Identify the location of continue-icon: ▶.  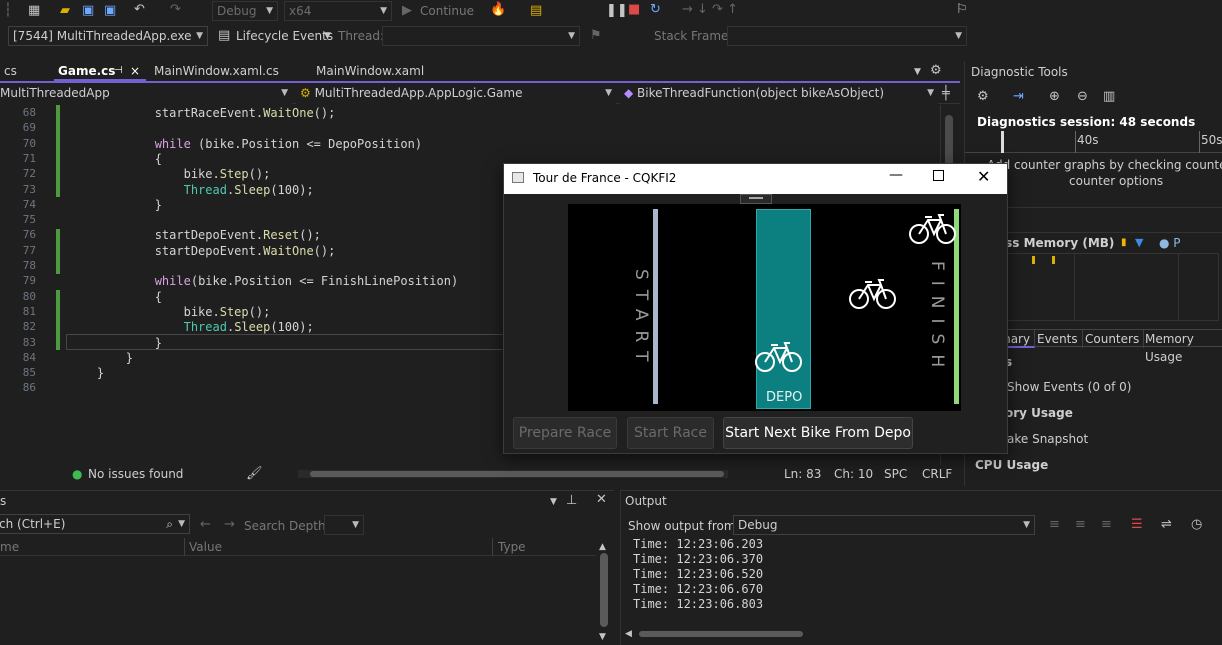
(407, 11).